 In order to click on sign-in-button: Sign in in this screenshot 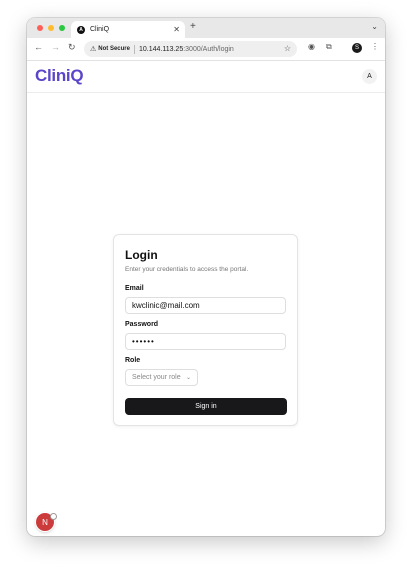, I will do `click(206, 406)`.